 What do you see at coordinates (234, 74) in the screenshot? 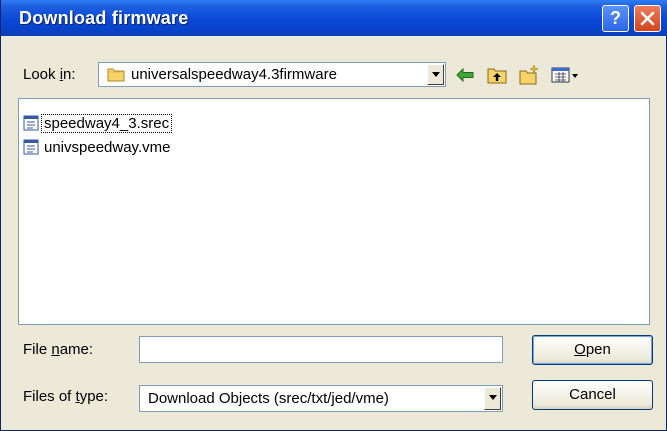
I see `look-in-value: universalspeedway4.3firmware` at bounding box center [234, 74].